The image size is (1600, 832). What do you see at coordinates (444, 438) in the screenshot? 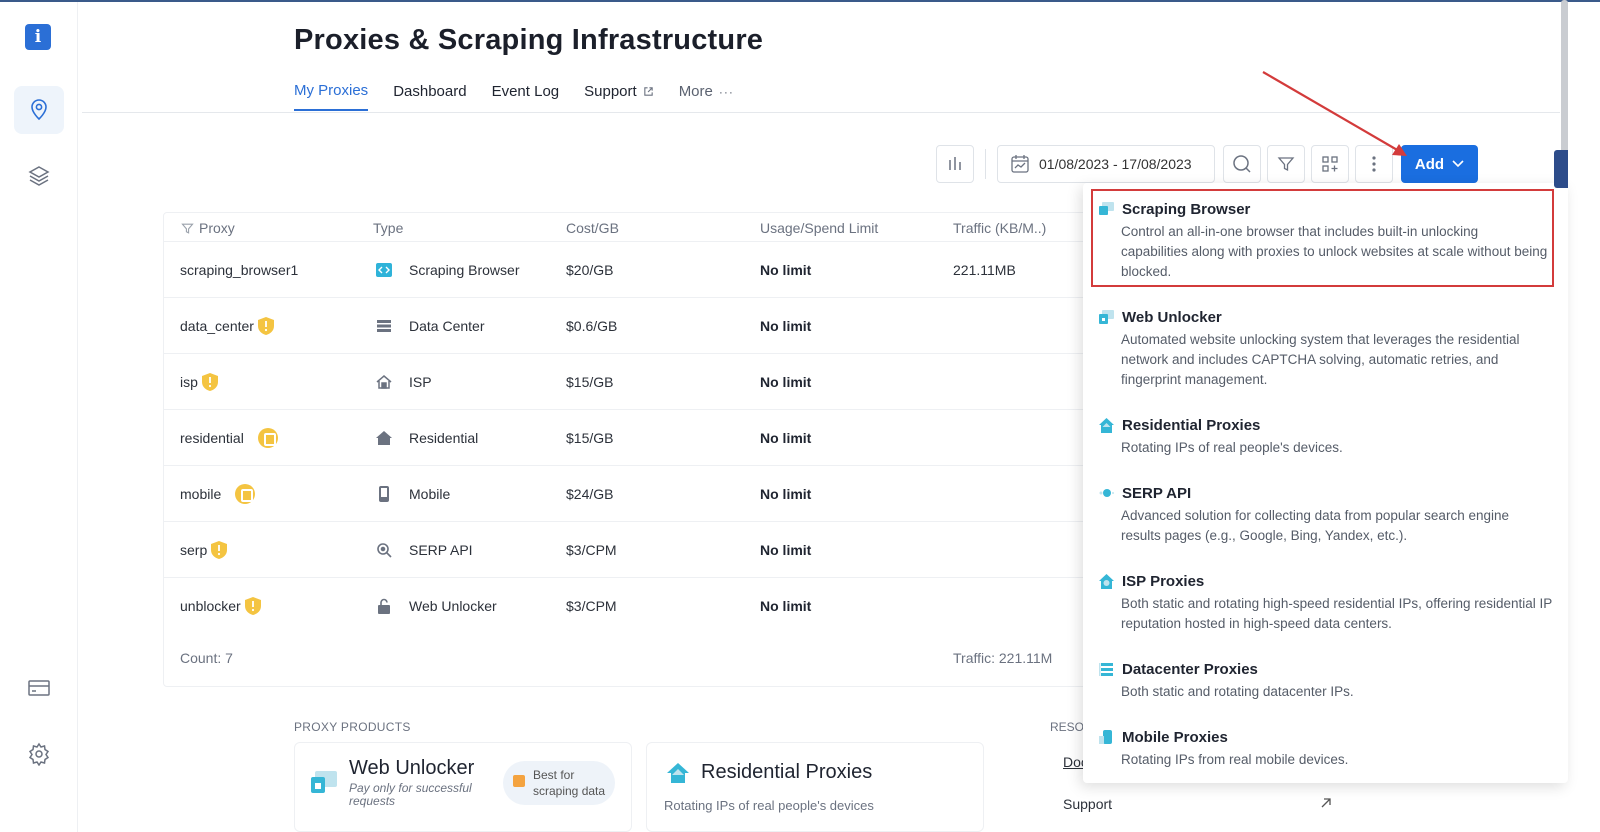
I see `type-label: Residential` at bounding box center [444, 438].